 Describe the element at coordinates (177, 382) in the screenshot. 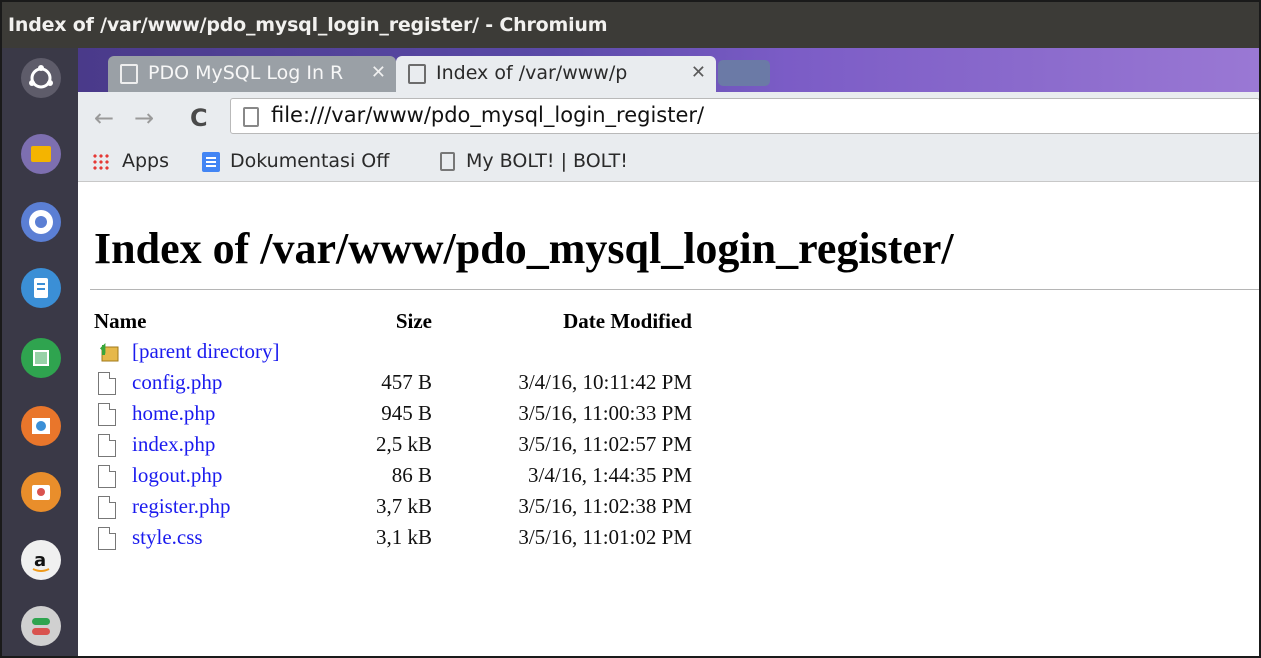

I see `file-link: config.php` at that location.